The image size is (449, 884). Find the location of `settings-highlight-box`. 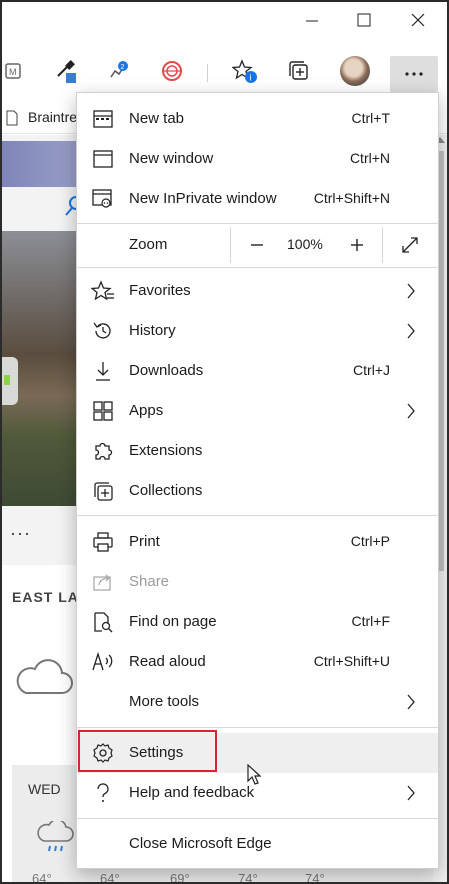

settings-highlight-box is located at coordinates (147, 751).